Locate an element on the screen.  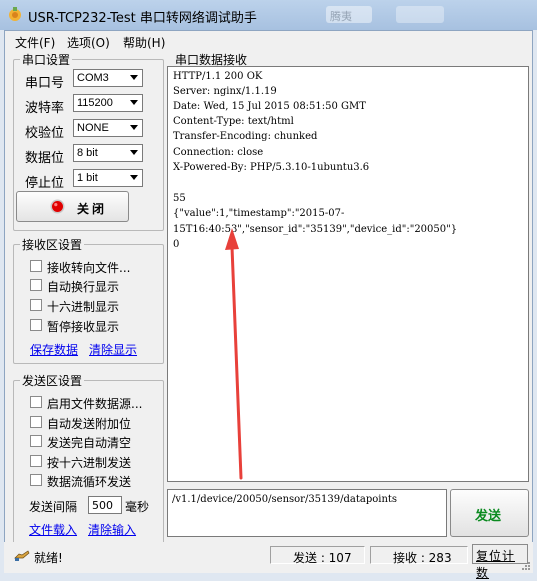
recv-line: Transfer-Encoding: chunked is located at coordinates (245, 136).